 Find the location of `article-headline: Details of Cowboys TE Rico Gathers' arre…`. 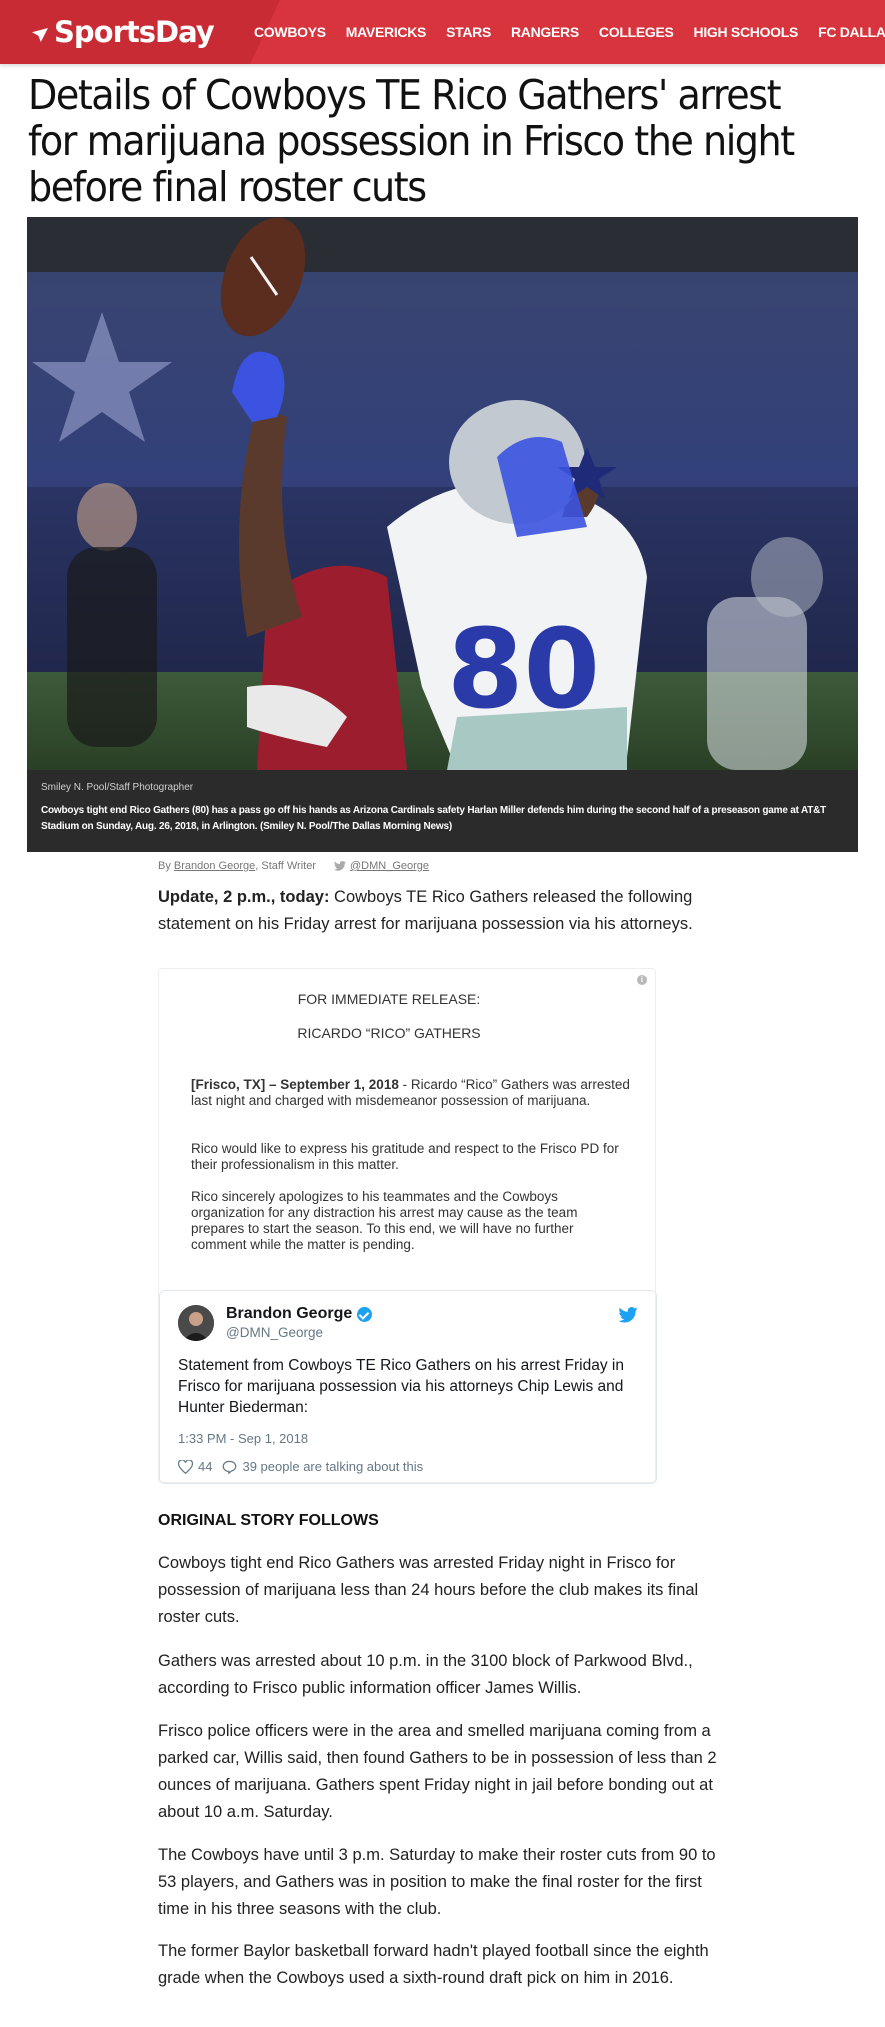

article-headline: Details of Cowboys TE Rico Gathers' arre… is located at coordinates (411, 141).